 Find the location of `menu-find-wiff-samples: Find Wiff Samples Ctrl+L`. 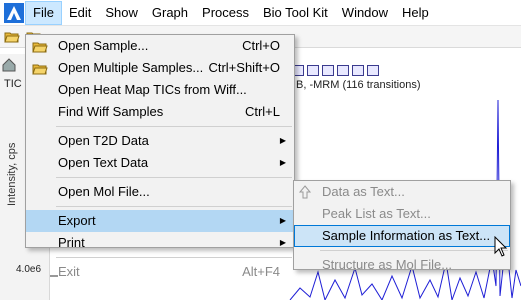

menu-find-wiff-samples: Find Wiff Samples Ctrl+L is located at coordinates (160, 112).